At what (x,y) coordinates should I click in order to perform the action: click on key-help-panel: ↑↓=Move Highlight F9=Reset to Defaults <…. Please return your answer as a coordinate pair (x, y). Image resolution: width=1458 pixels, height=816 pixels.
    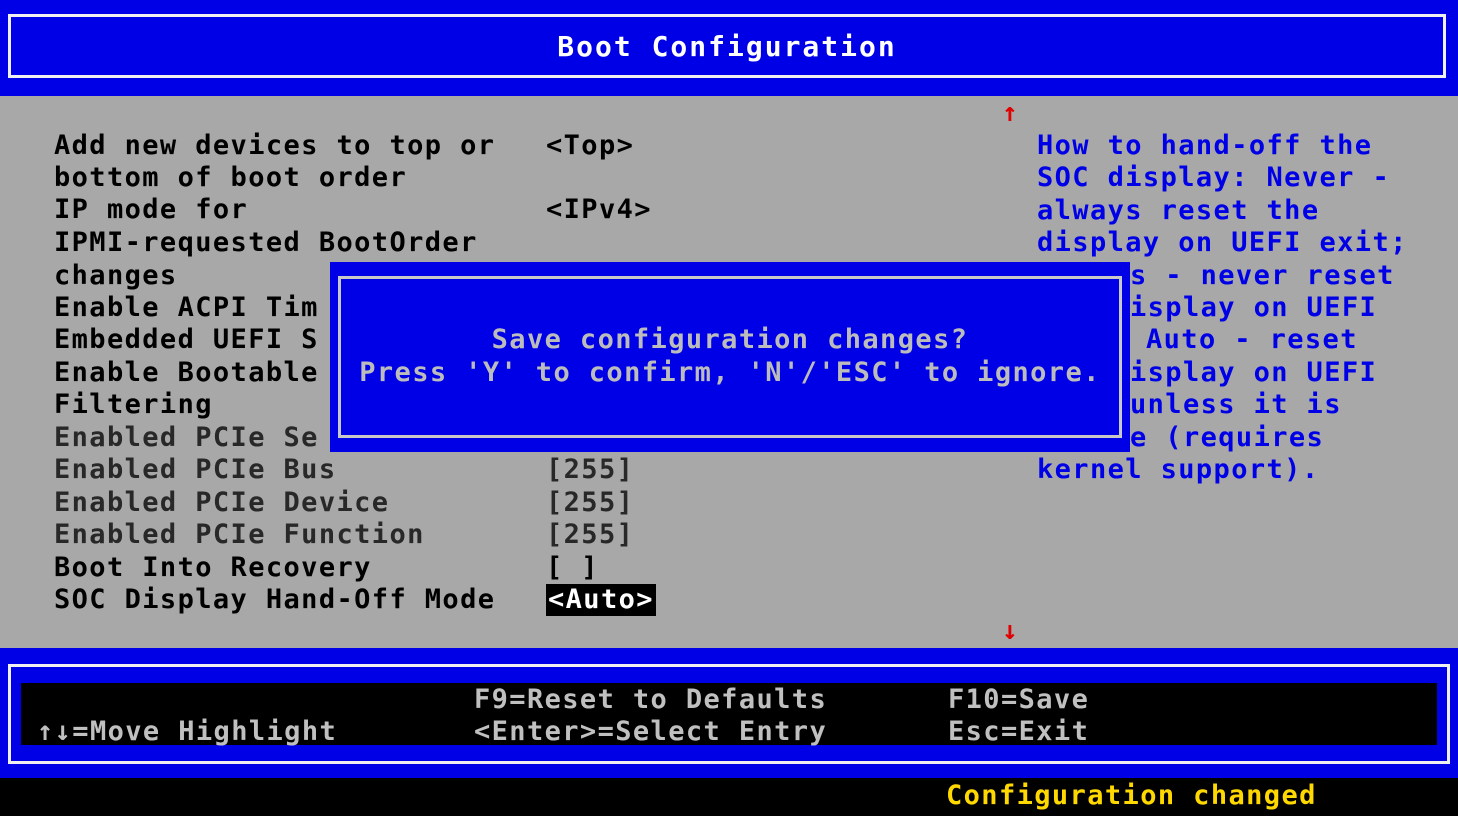
    Looking at the image, I should click on (729, 715).